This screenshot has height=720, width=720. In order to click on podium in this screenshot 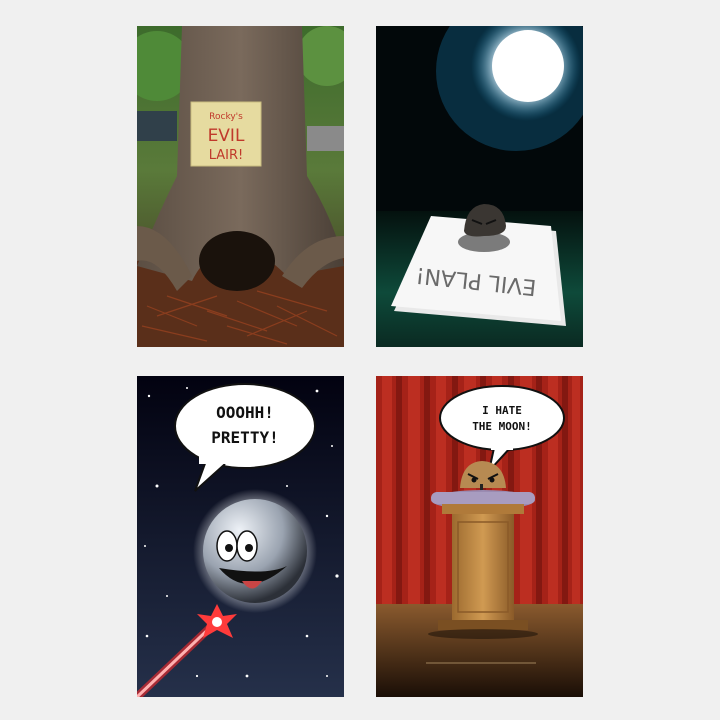, I will do `click(483, 567)`.